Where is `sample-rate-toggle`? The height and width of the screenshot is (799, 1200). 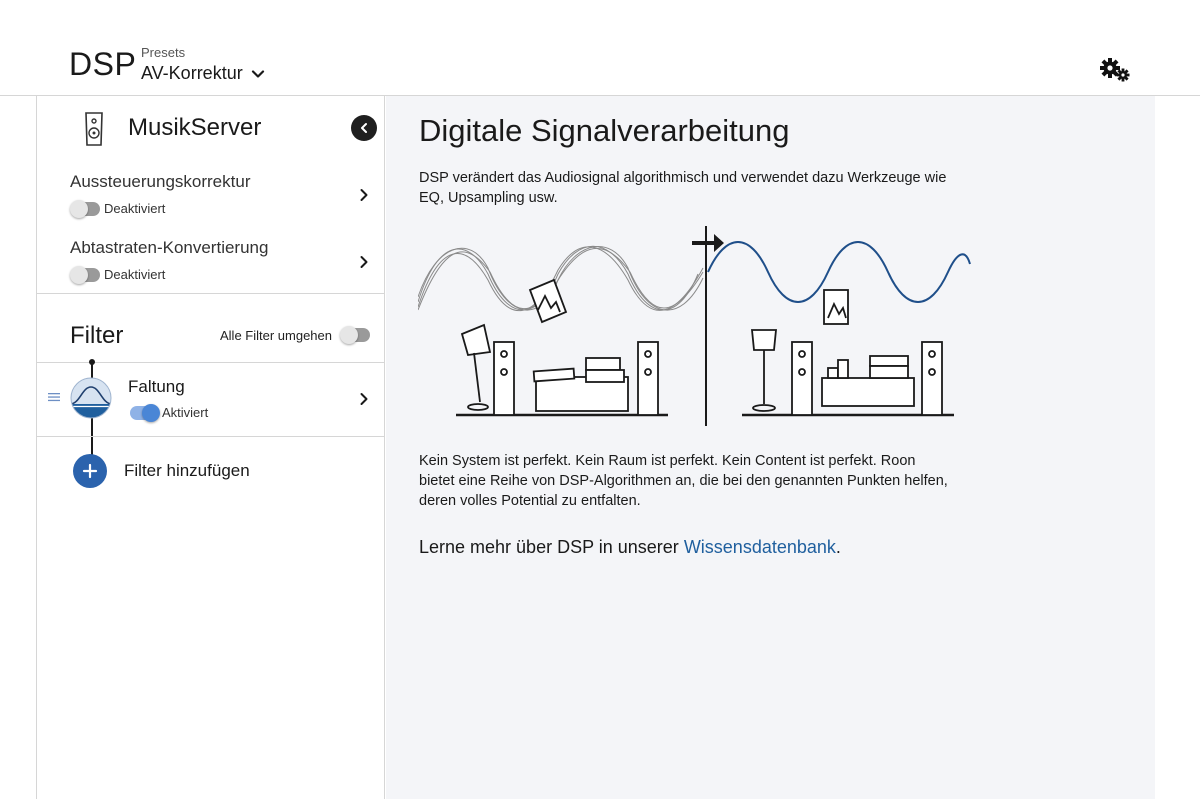
sample-rate-toggle is located at coordinates (85, 275).